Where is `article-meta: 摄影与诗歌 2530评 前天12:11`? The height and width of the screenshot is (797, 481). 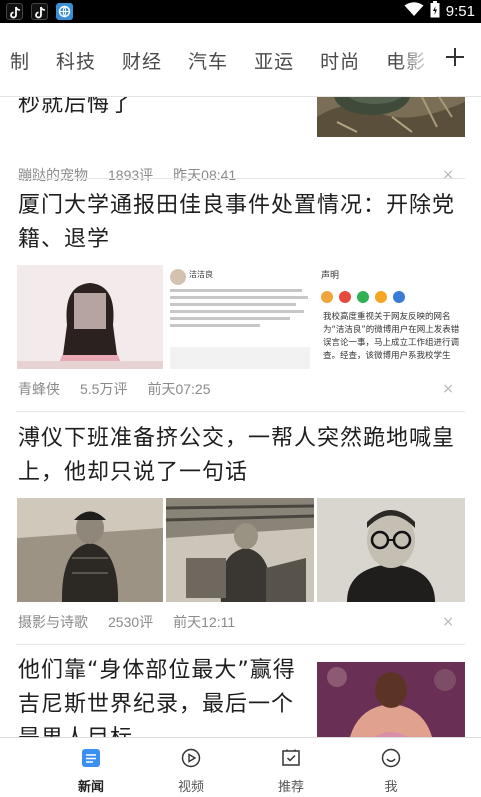 article-meta: 摄影与诗歌 2530评 前天12:11 is located at coordinates (126, 622).